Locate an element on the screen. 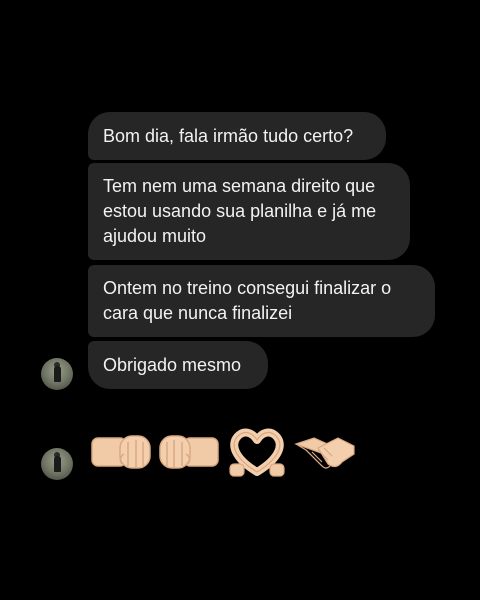 This screenshot has width=480, height=600. message-bubble: Obrigado mesmo is located at coordinates (178, 365).